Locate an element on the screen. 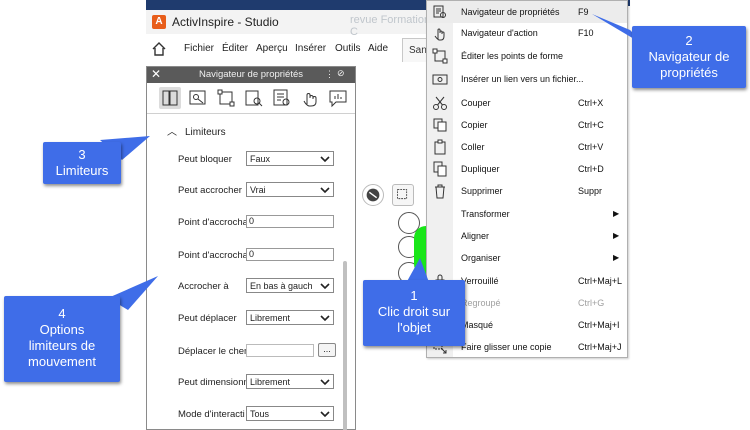 The height and width of the screenshot is (430, 750). menu-item-label: Navigateur d'action is located at coordinates (499, 33).